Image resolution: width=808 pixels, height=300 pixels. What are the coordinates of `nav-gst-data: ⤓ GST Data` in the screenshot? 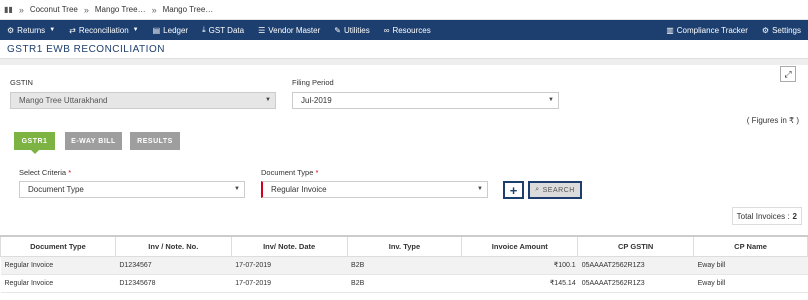 It's located at (223, 30).